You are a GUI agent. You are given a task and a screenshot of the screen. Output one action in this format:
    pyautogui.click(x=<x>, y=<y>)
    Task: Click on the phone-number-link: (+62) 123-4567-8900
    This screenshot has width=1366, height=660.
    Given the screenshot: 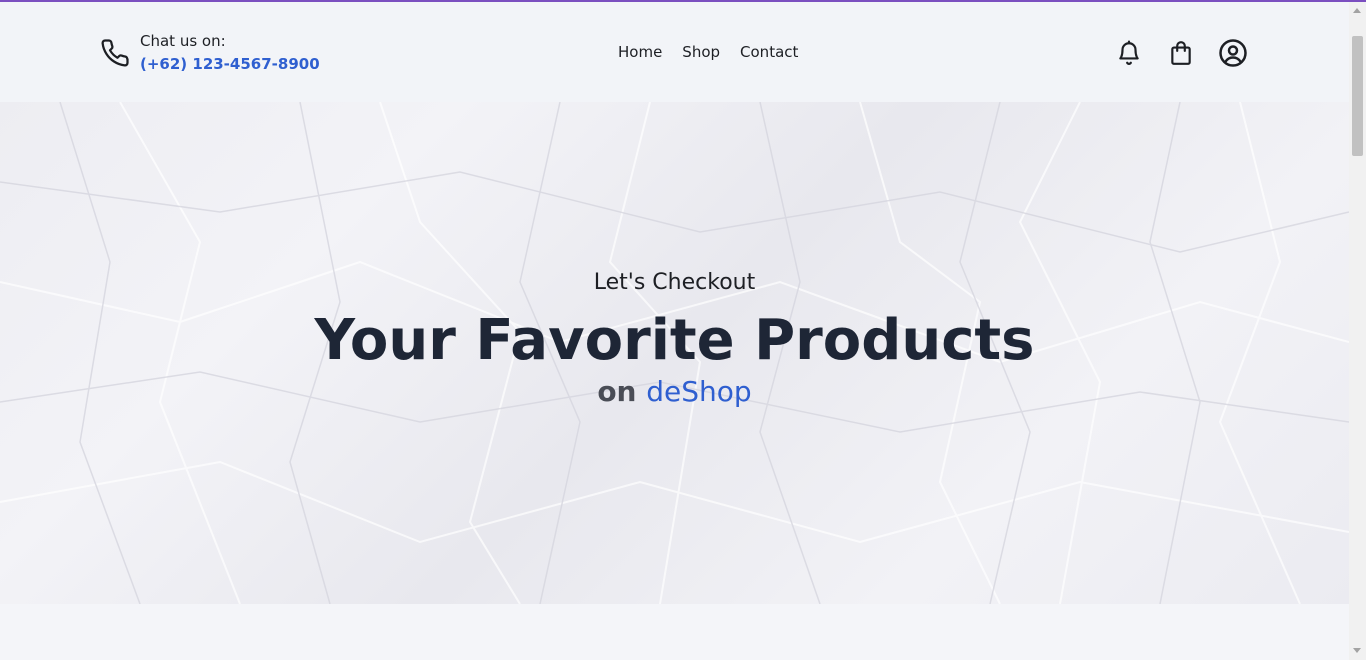 What is the action you would take?
    pyautogui.click(x=230, y=64)
    